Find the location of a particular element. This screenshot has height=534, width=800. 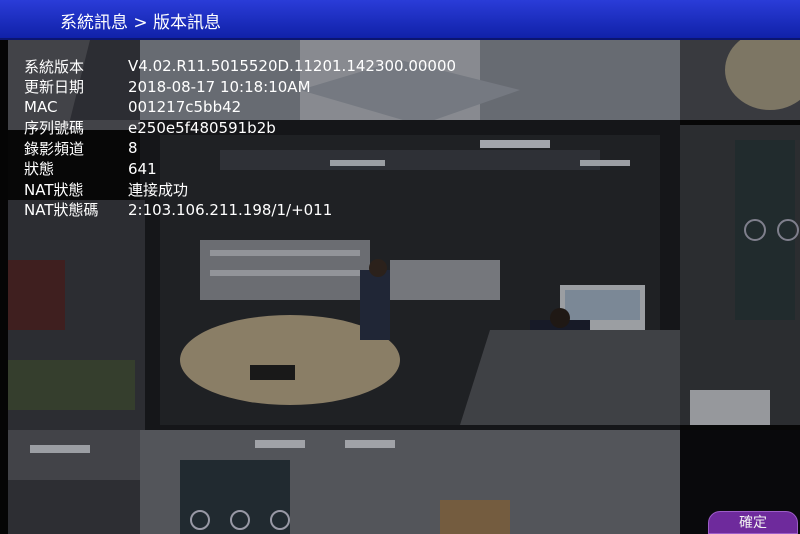

info-value: 001217c5bb42 is located at coordinates (185, 107).